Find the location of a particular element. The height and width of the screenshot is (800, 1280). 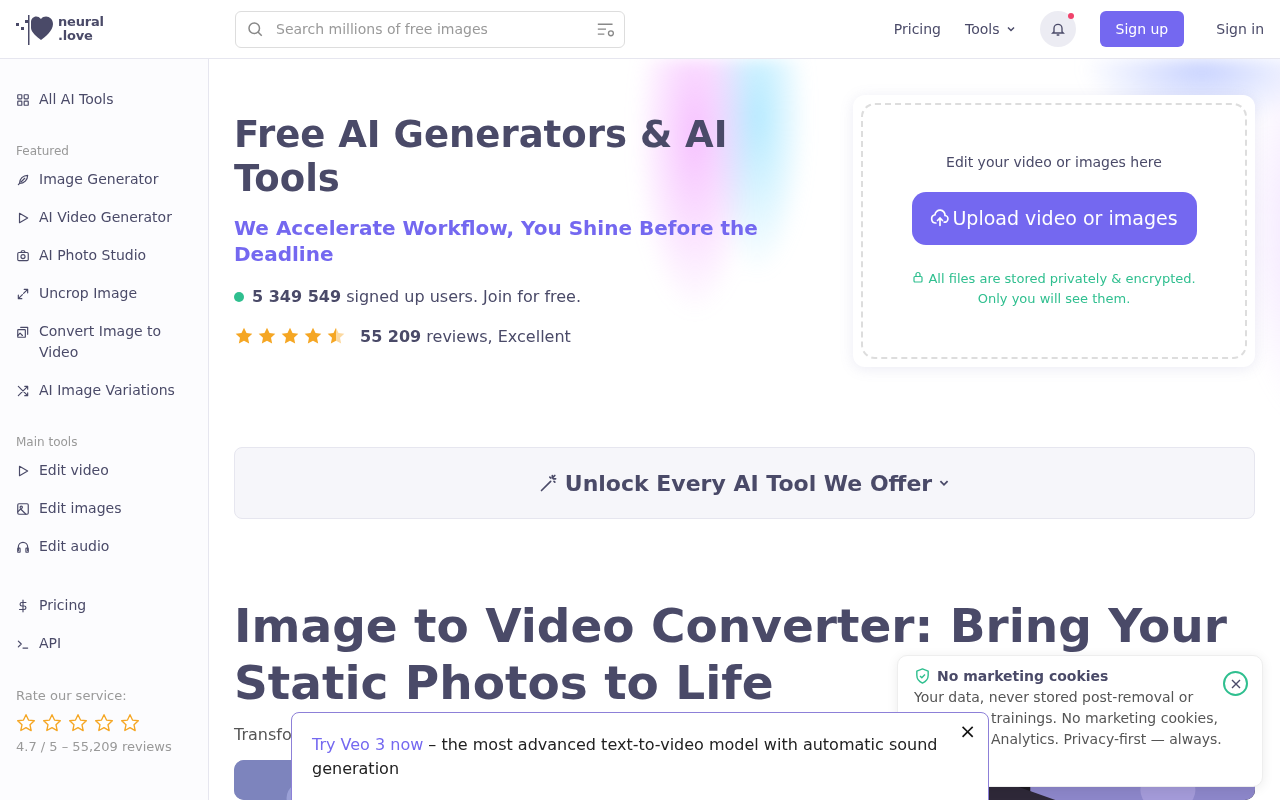

tools-menu: Tools is located at coordinates (990, 29).